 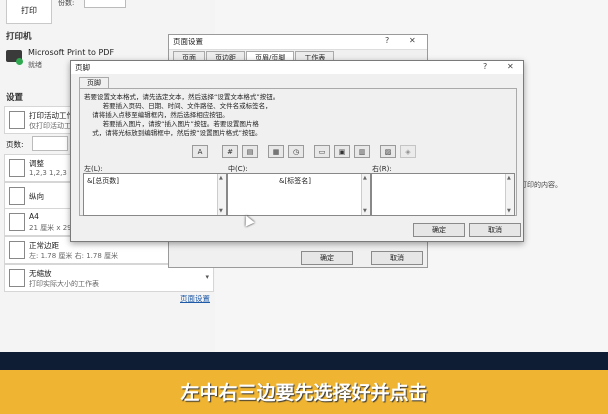 What do you see at coordinates (34, 216) in the screenshot?
I see `option-title: A4` at bounding box center [34, 216].